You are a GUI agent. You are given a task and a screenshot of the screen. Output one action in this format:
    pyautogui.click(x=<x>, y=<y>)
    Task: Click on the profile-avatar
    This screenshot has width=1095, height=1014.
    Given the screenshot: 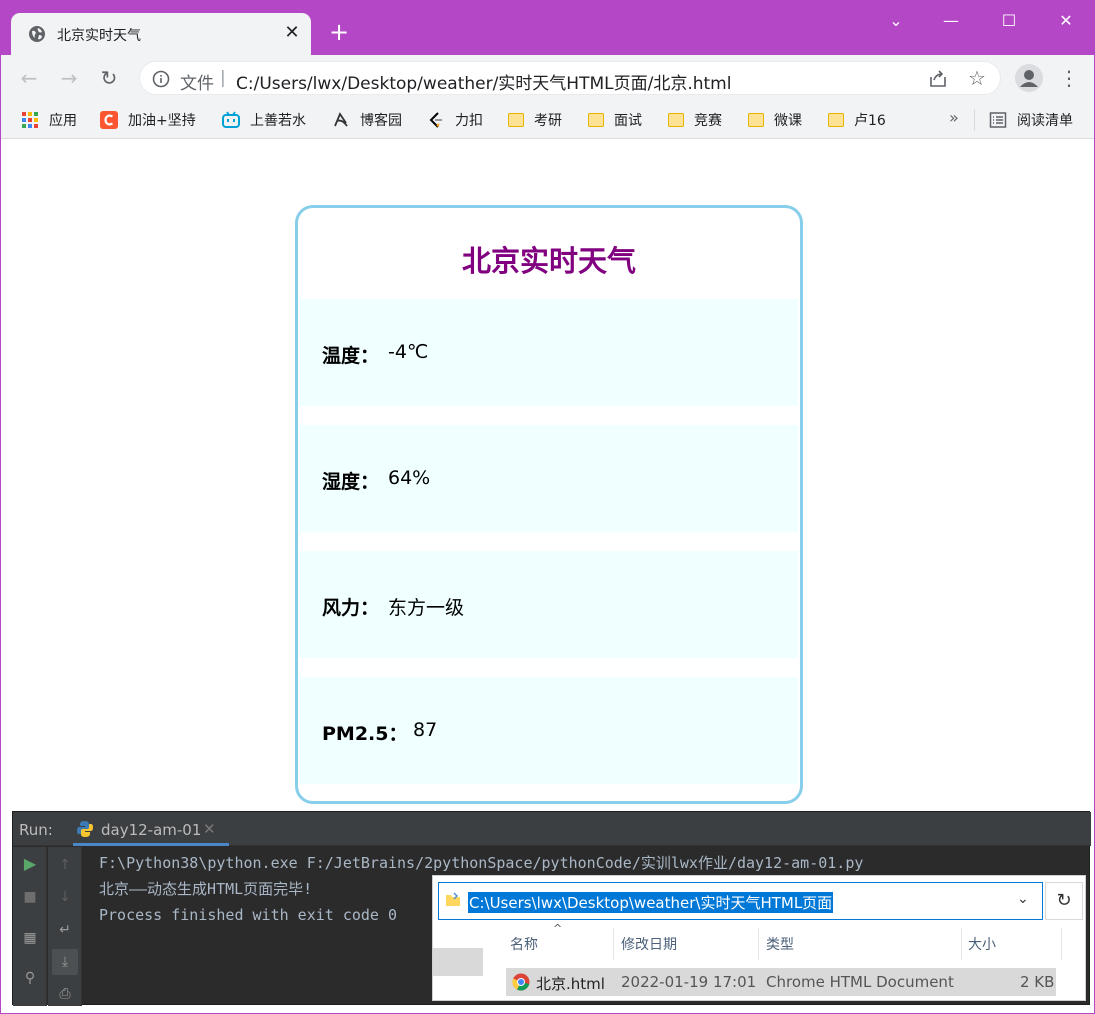 What is the action you would take?
    pyautogui.click(x=1029, y=78)
    